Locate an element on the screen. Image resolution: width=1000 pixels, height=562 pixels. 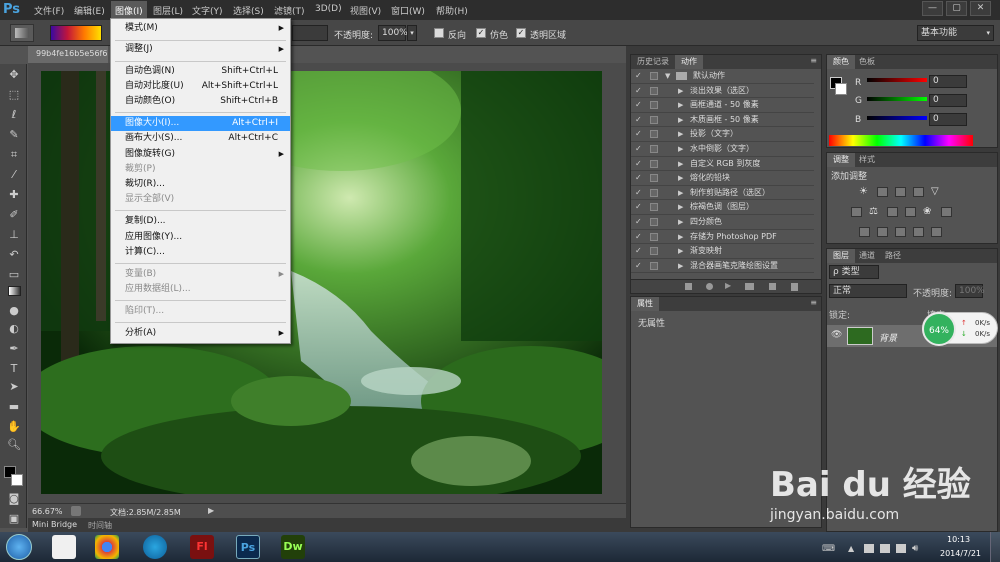
zoom-tool-icon: 🔍︎ is located at coordinates (14, 445).